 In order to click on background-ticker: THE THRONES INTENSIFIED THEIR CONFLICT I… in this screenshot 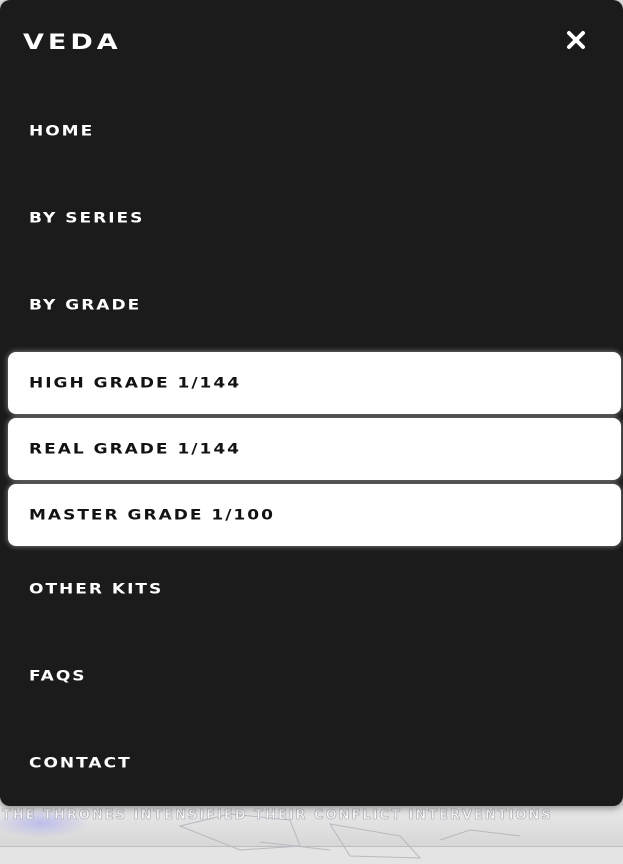, I will do `click(277, 816)`.